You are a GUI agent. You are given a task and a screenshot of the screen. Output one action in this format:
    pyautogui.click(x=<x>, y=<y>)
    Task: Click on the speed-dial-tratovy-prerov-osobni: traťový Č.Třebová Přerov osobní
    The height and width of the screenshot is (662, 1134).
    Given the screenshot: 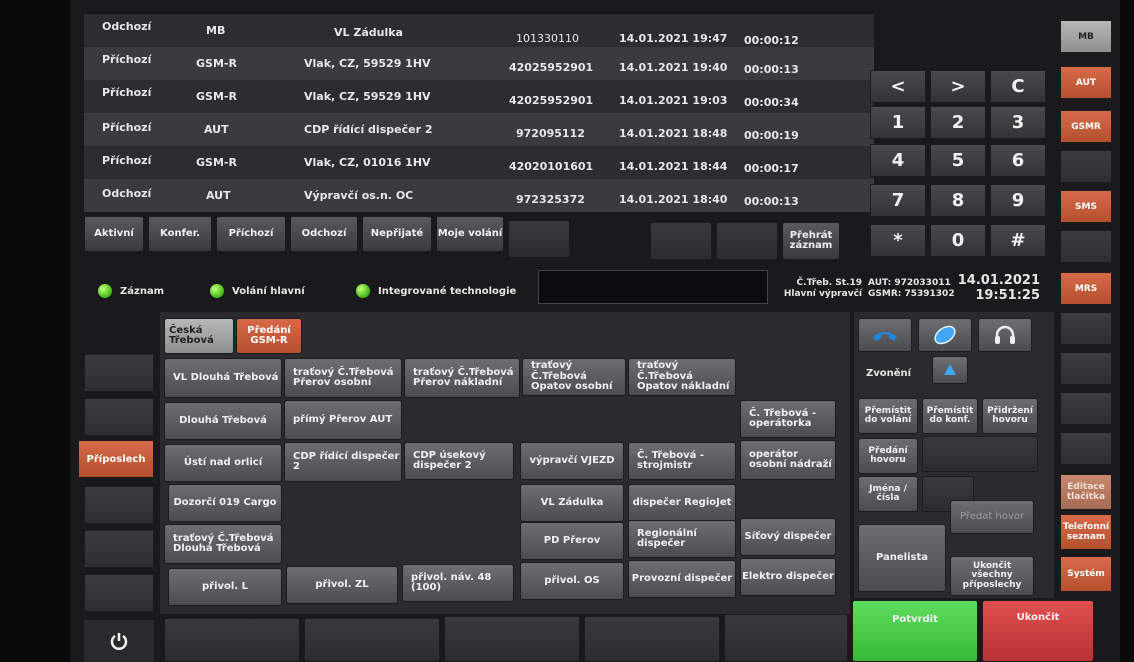 What is the action you would take?
    pyautogui.click(x=343, y=378)
    